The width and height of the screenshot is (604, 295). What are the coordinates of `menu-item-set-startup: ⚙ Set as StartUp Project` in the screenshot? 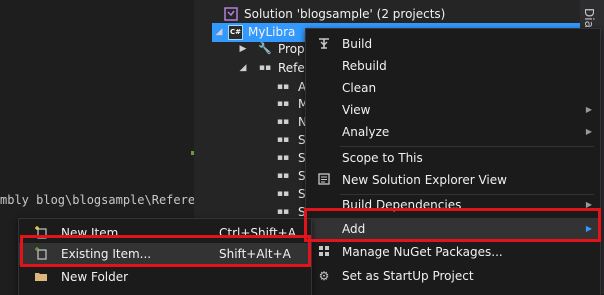 It's located at (453, 276).